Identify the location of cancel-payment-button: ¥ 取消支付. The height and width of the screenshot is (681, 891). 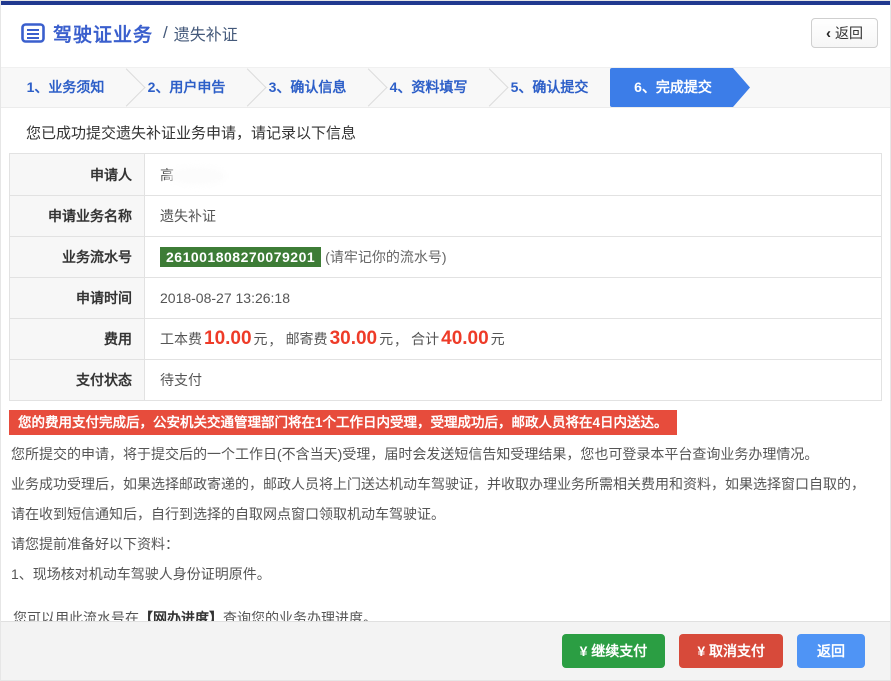
(731, 651).